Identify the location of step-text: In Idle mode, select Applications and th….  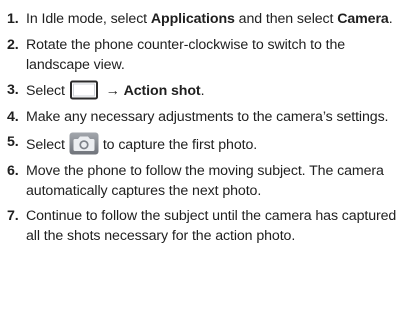
(209, 19).